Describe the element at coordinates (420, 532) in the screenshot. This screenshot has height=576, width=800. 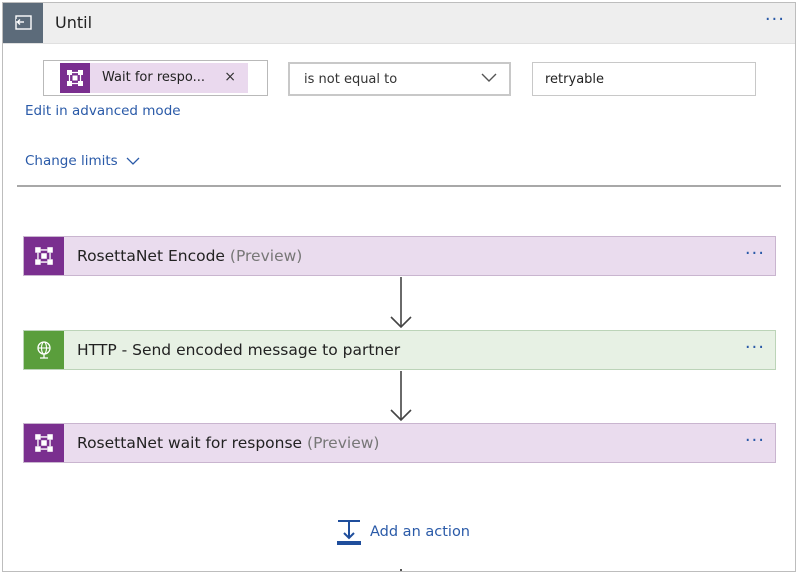
I see `add-action-label: Add an action` at that location.